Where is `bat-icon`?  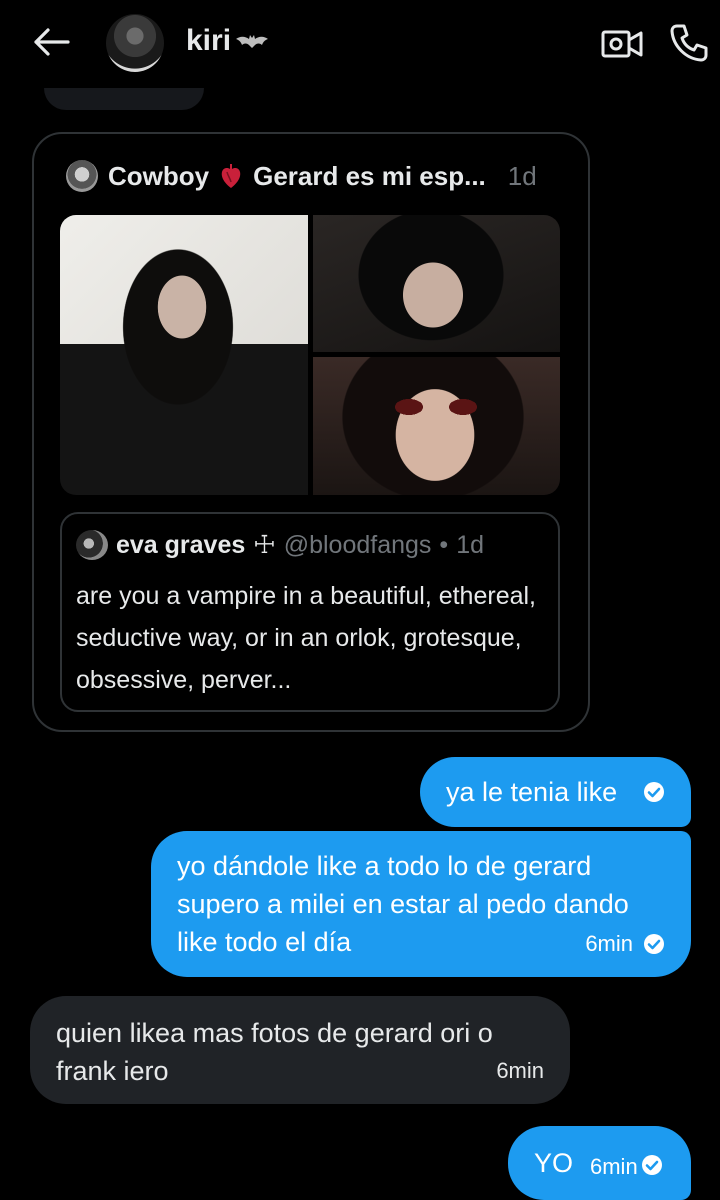 bat-icon is located at coordinates (252, 41).